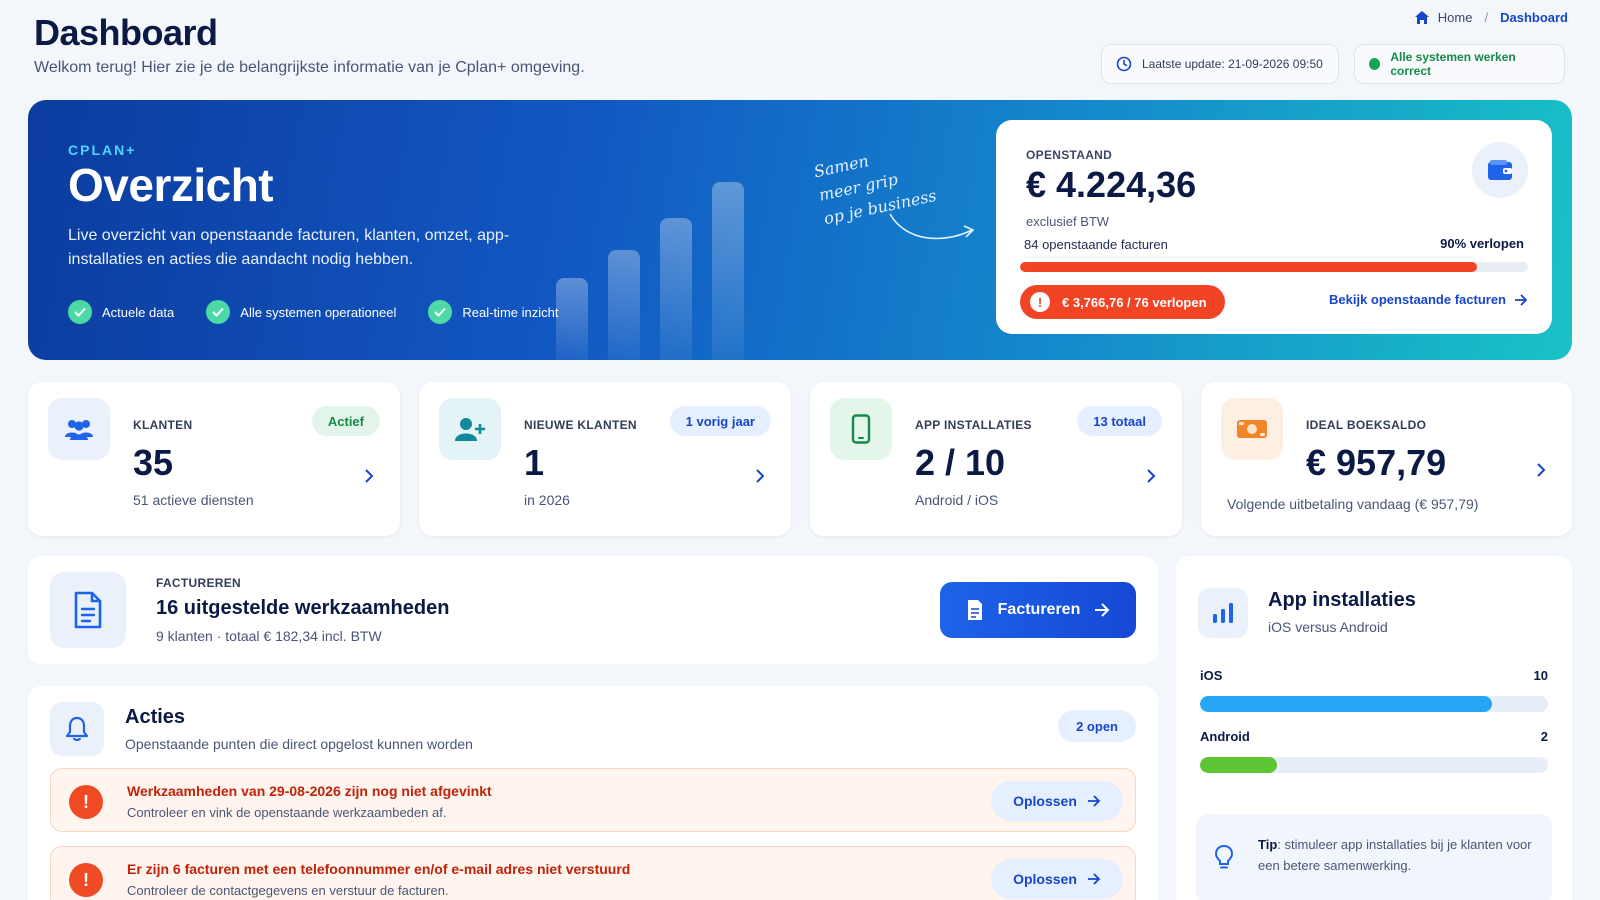  I want to click on app-installaties-sub: iOS versus Android, so click(1328, 627).